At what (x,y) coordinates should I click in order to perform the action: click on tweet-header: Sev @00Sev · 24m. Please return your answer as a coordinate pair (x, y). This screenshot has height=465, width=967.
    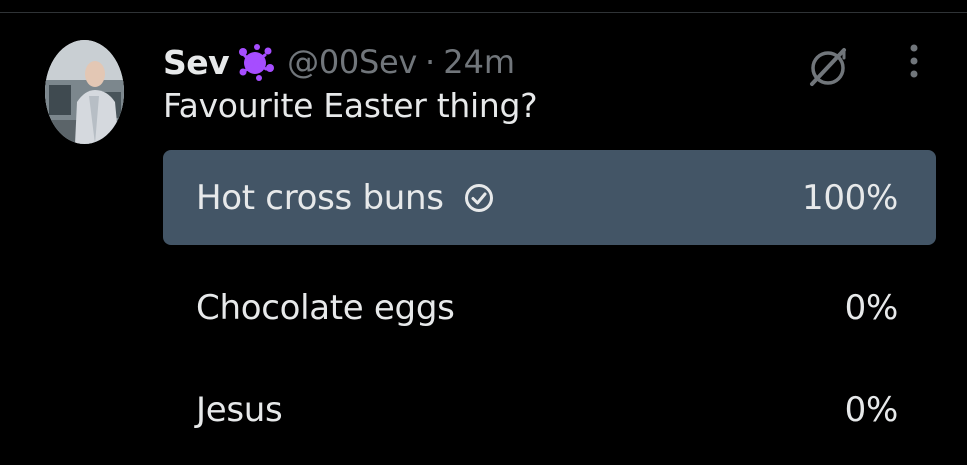
    Looking at the image, I should click on (339, 62).